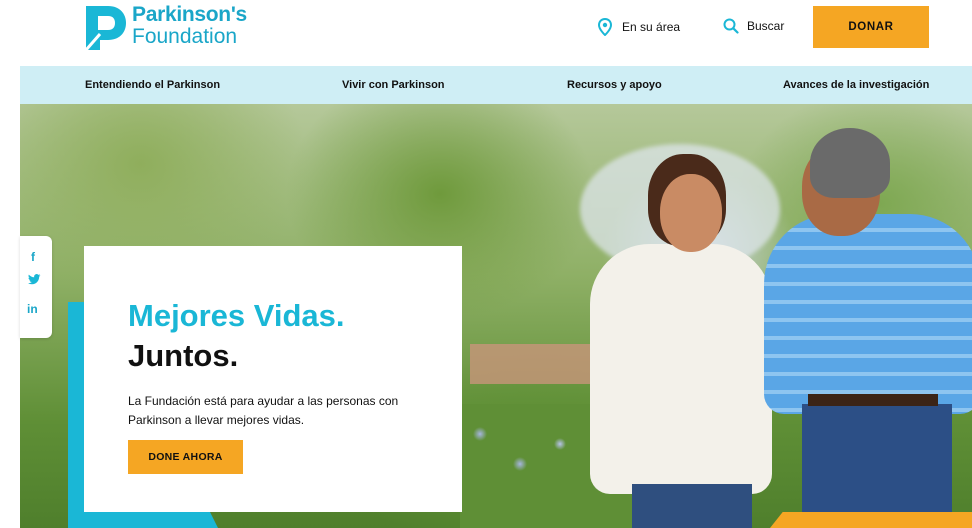  Describe the element at coordinates (614, 85) in the screenshot. I see `nav-item-resources-support: Recursos y apoyo` at that location.